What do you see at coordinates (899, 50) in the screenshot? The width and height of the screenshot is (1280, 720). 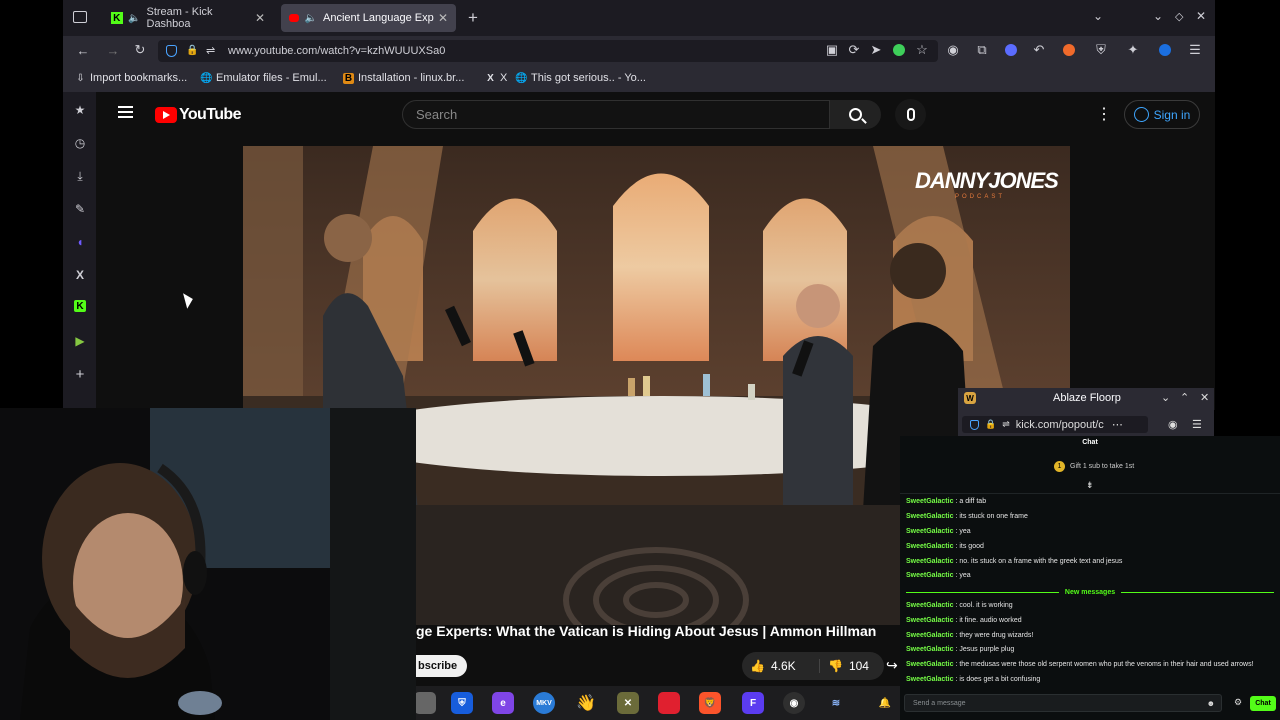 I see `extension-green-icon` at bounding box center [899, 50].